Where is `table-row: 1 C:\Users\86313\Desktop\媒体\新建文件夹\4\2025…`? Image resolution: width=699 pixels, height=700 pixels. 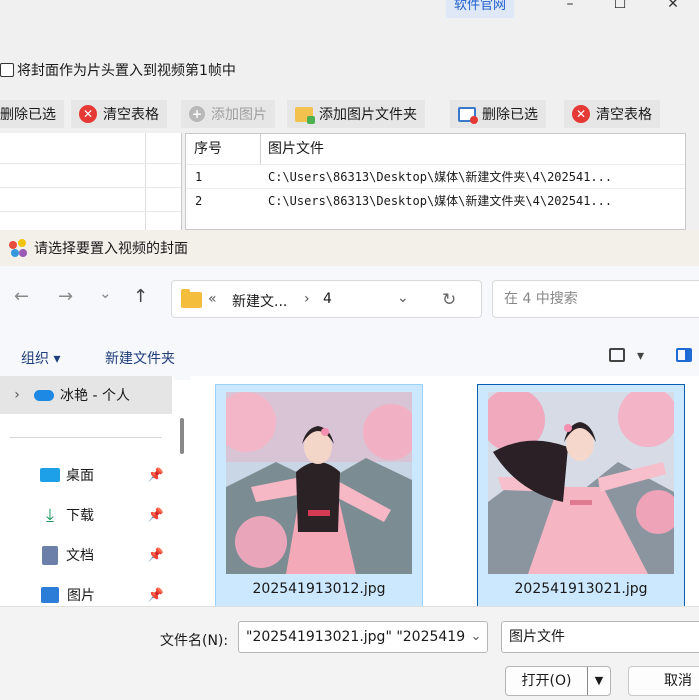
table-row: 1 C:\Users\86313\Desktop\媒体\新建文件夹\4\2025… is located at coordinates (435, 176).